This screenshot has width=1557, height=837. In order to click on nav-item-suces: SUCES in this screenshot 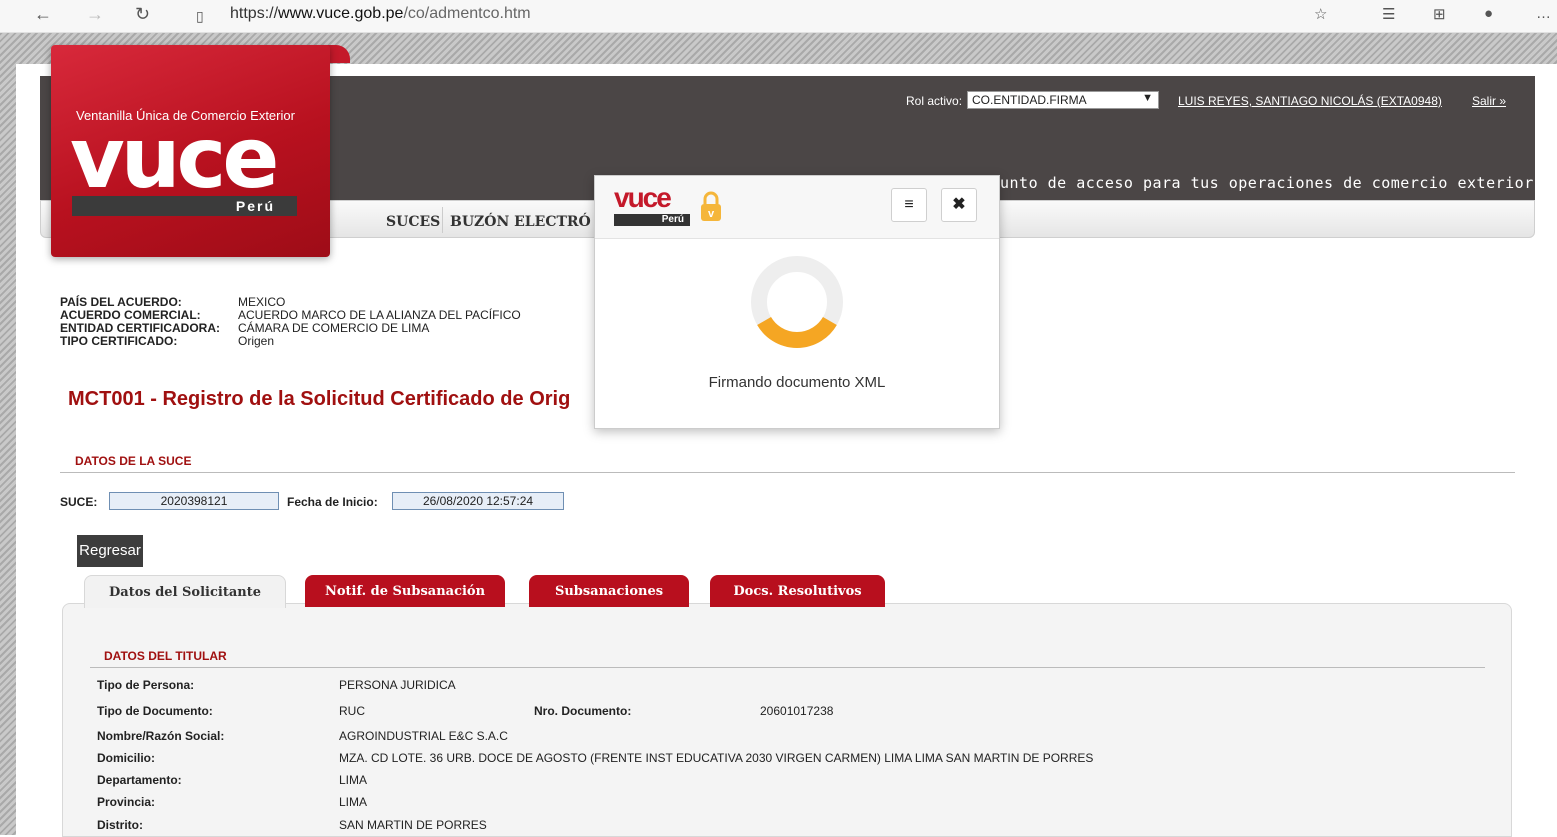, I will do `click(413, 222)`.